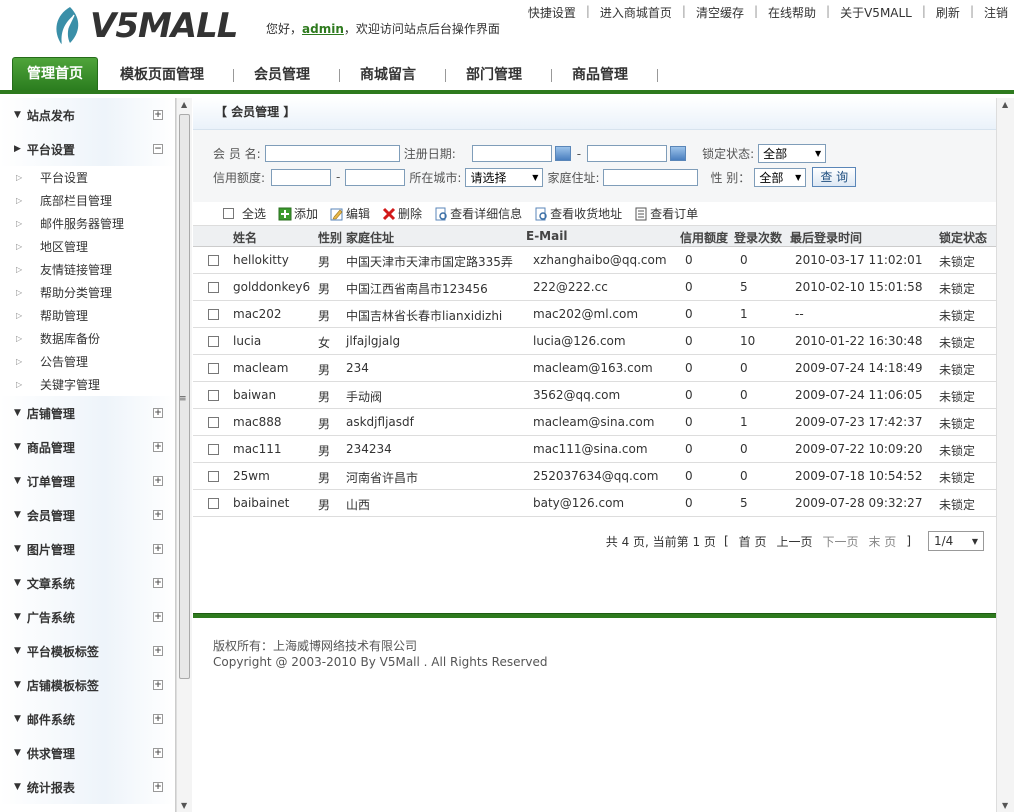 This screenshot has width=1014, height=812. I want to click on reg-date-start-input, so click(511, 153).